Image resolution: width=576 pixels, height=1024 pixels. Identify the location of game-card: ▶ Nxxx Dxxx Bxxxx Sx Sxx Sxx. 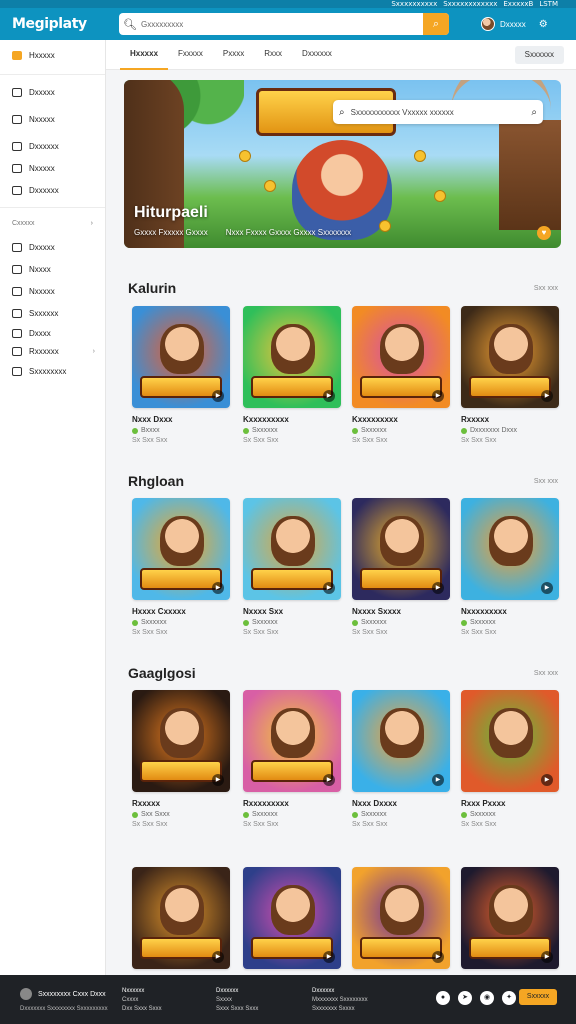
(181, 375).